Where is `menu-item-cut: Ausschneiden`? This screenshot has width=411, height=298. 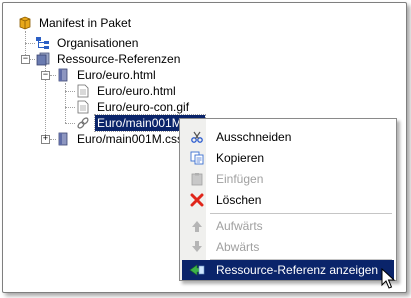 menu-item-cut: Ausschneiden is located at coordinates (288, 137).